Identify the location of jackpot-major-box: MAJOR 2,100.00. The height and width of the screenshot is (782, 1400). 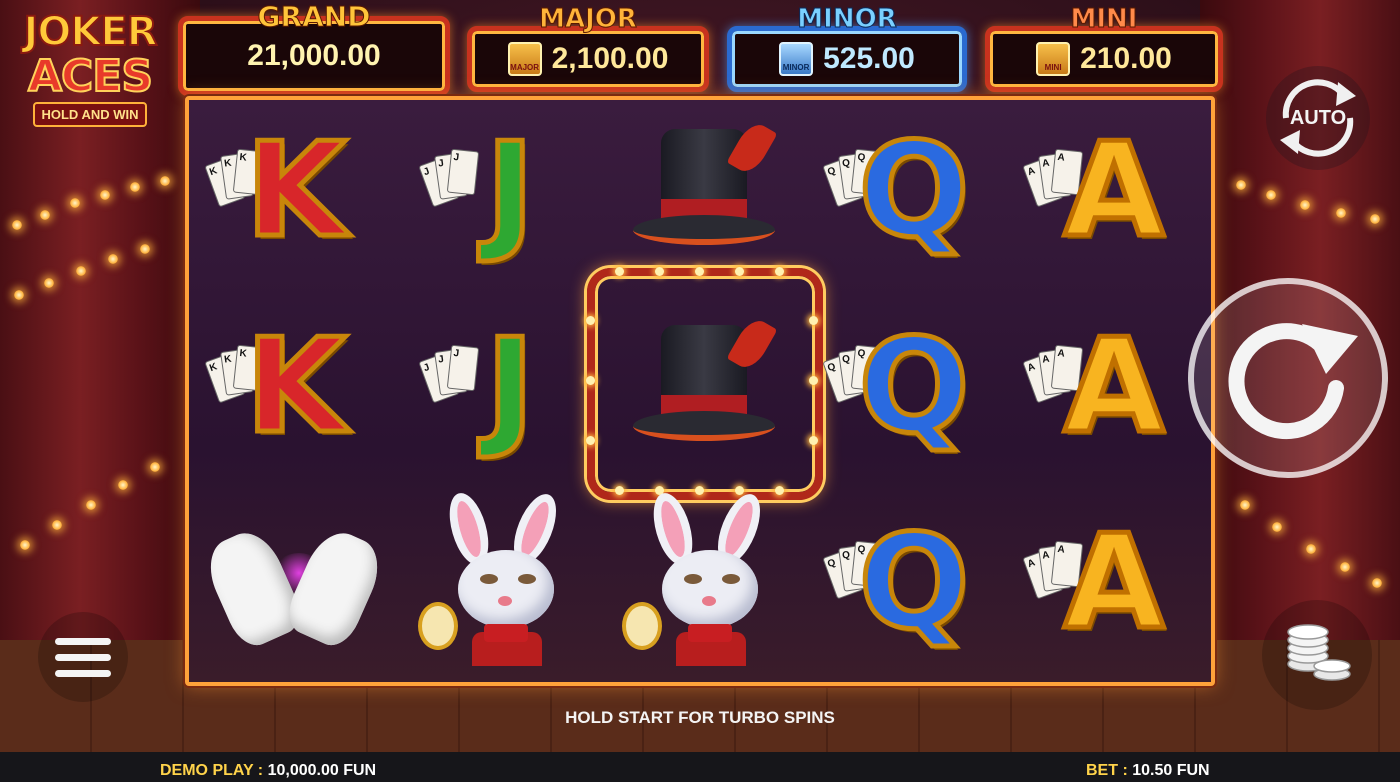
(588, 59).